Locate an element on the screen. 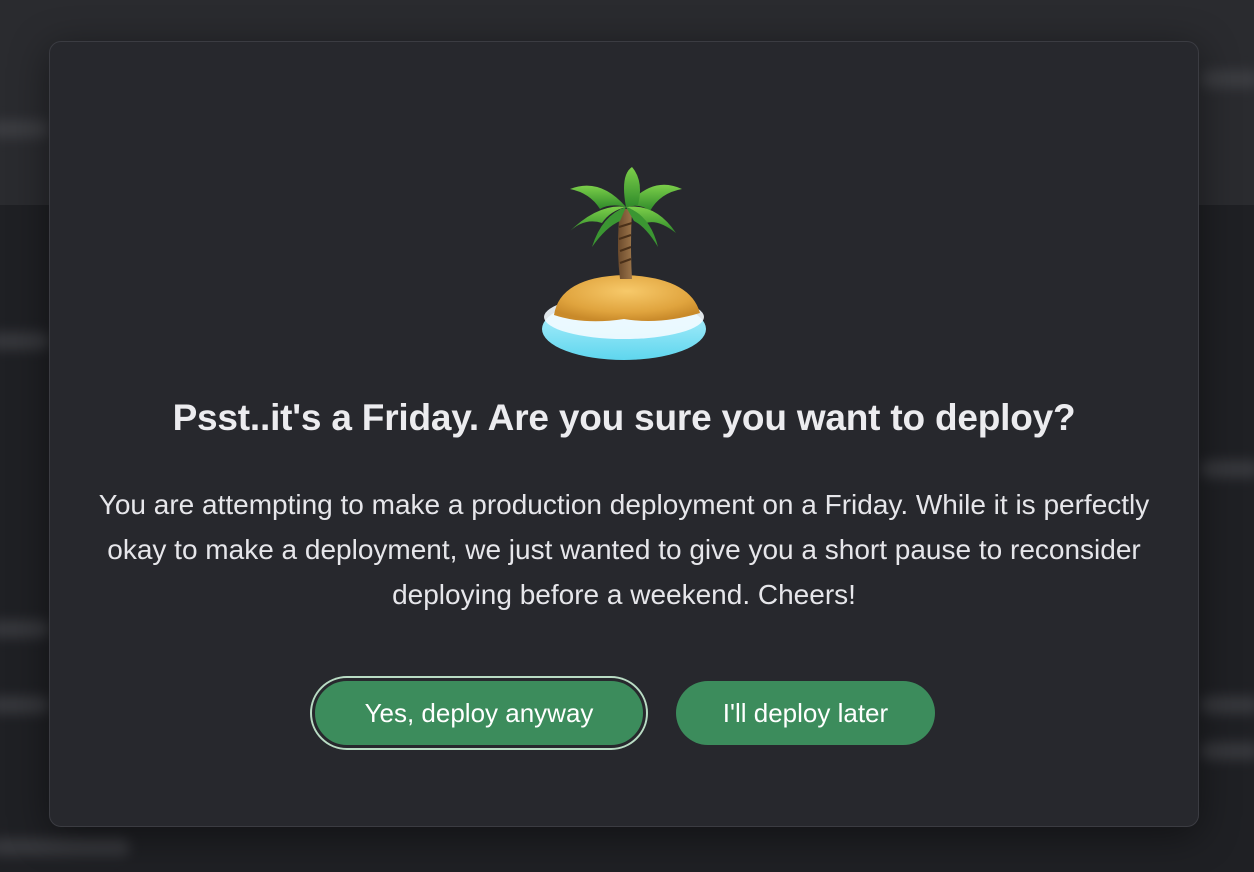 This screenshot has height=872, width=1254. desert-island-icon is located at coordinates (624, 263).